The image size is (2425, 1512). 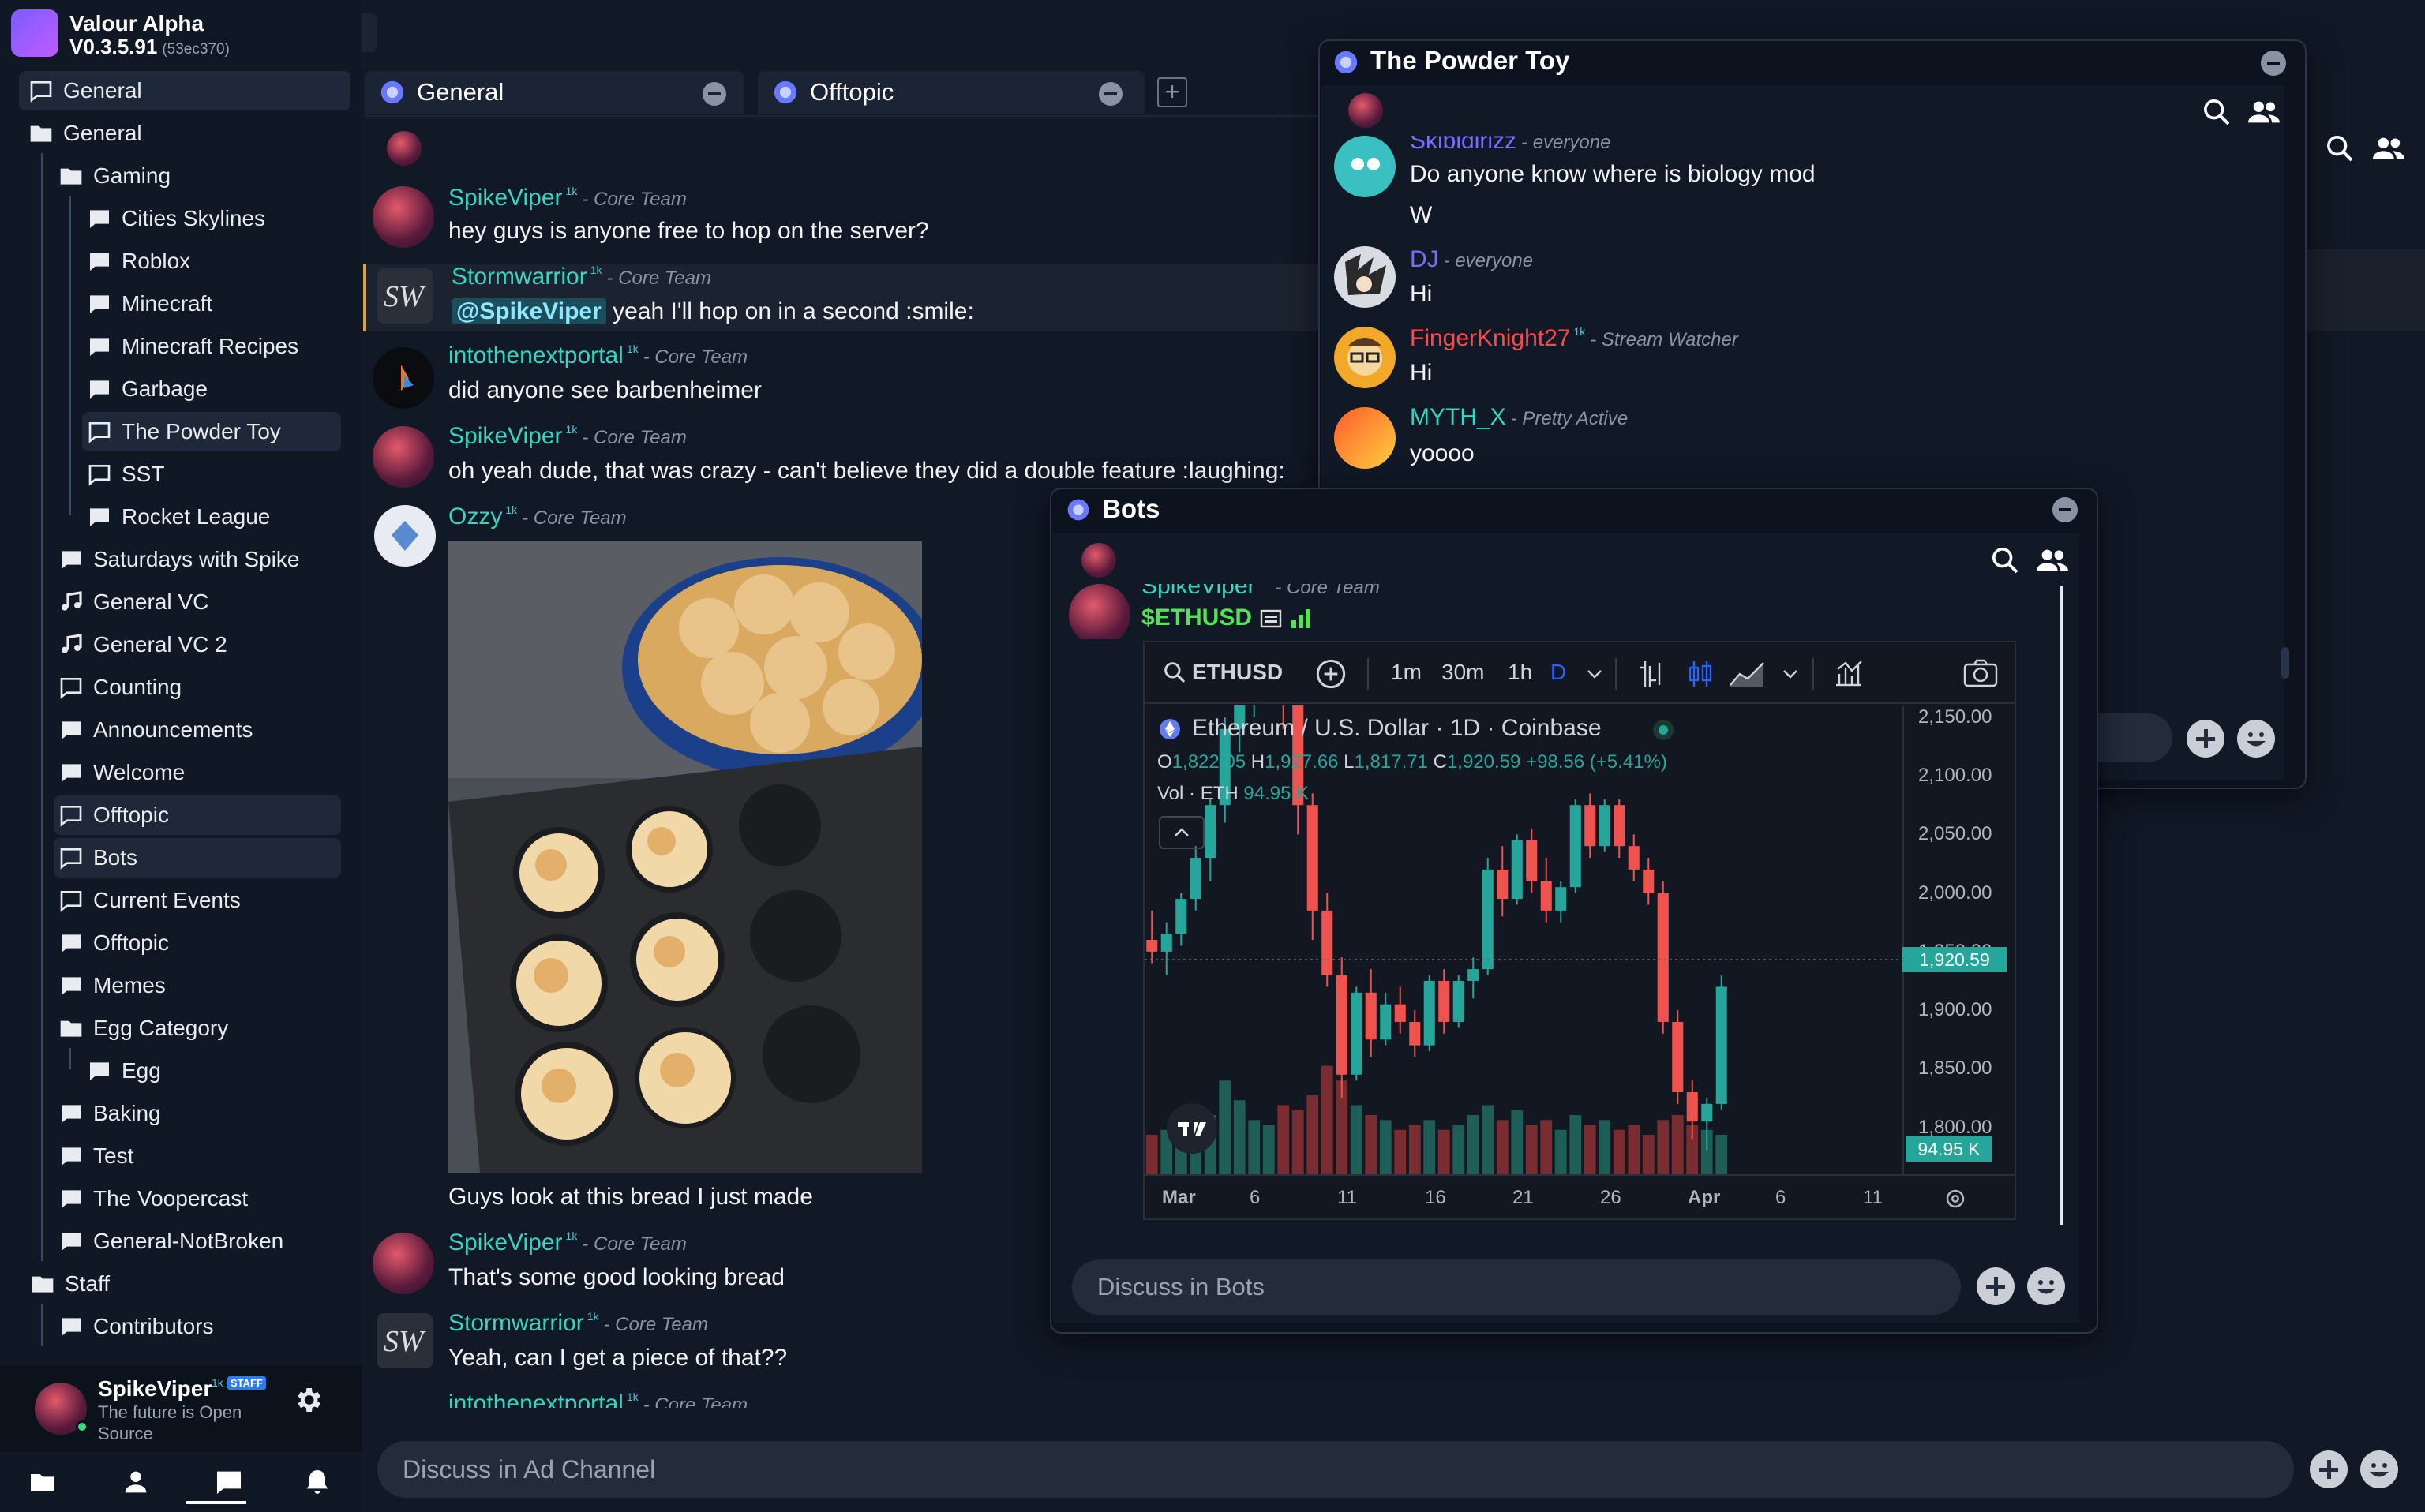 I want to click on close-tab-button, so click(x=1111, y=94).